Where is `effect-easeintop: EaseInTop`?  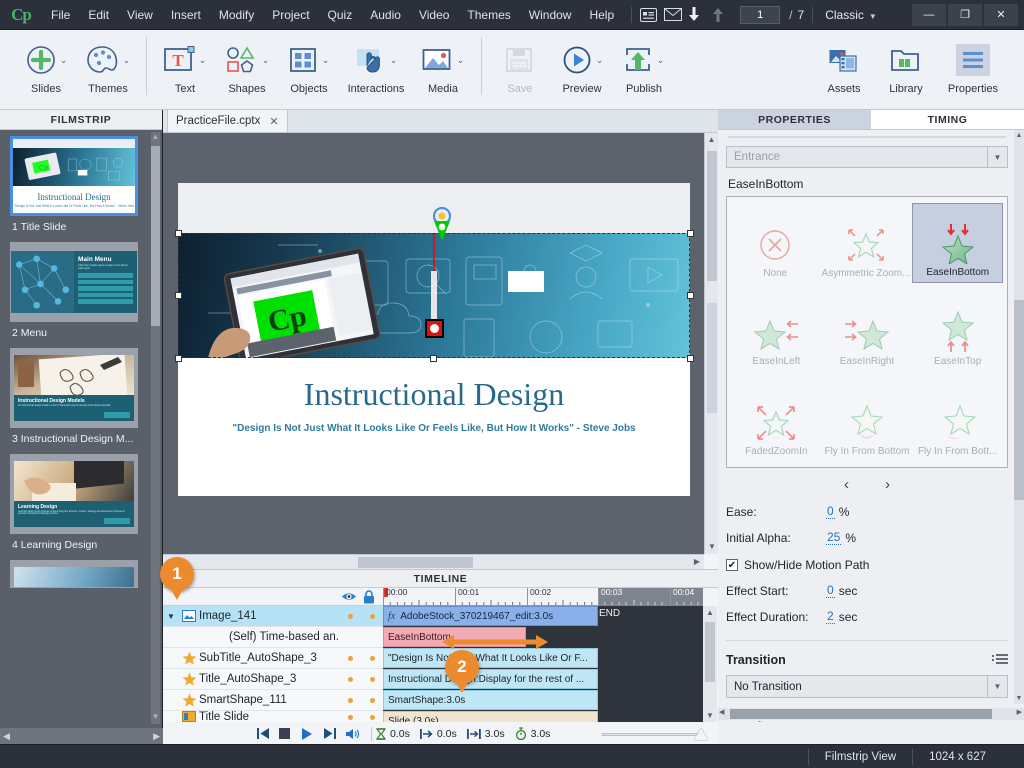
effect-easeintop: EaseInTop is located at coordinates (957, 331).